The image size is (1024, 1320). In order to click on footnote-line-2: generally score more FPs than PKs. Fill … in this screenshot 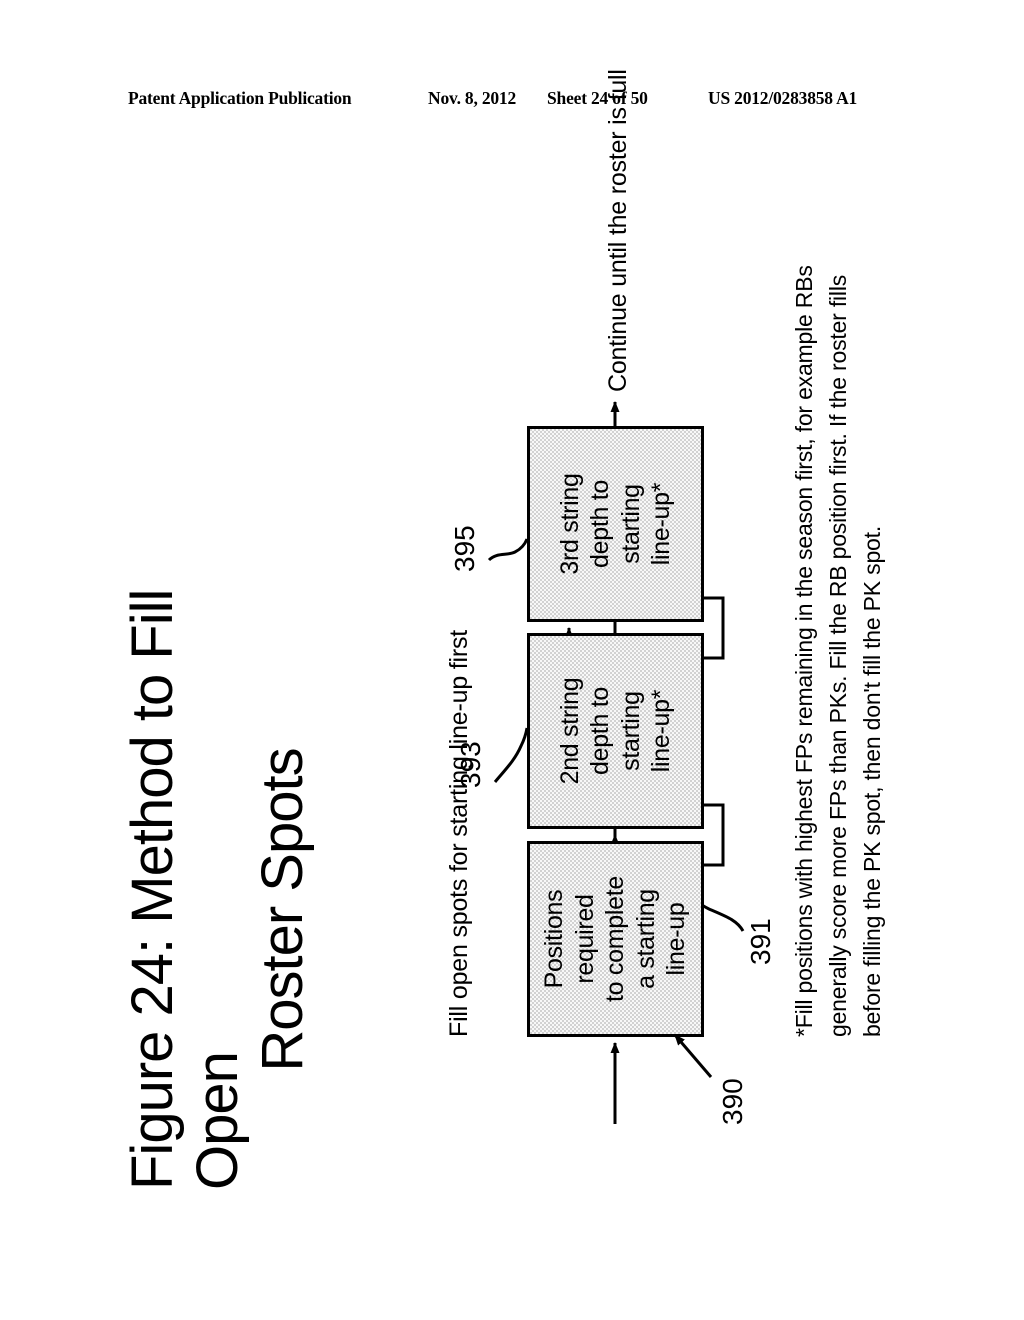, I will do `click(838, 655)`.